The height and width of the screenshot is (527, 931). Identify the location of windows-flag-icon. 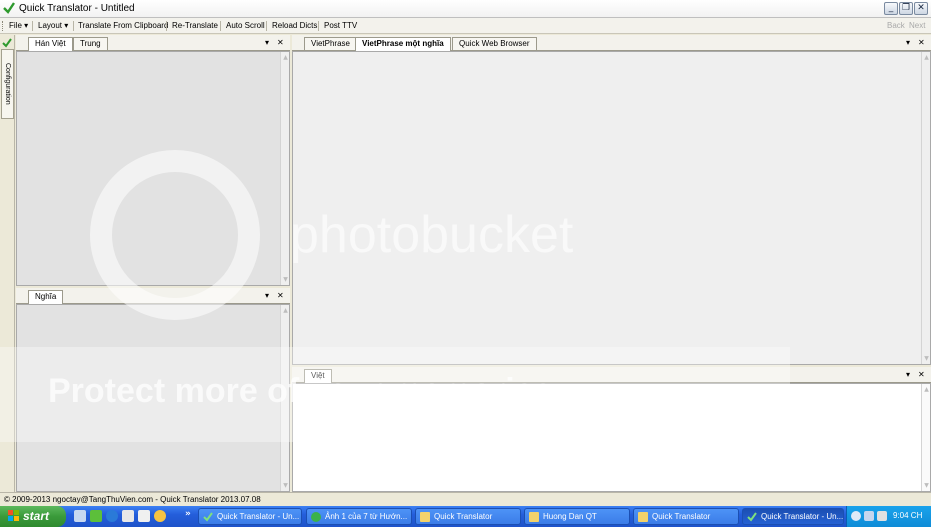
(13, 515).